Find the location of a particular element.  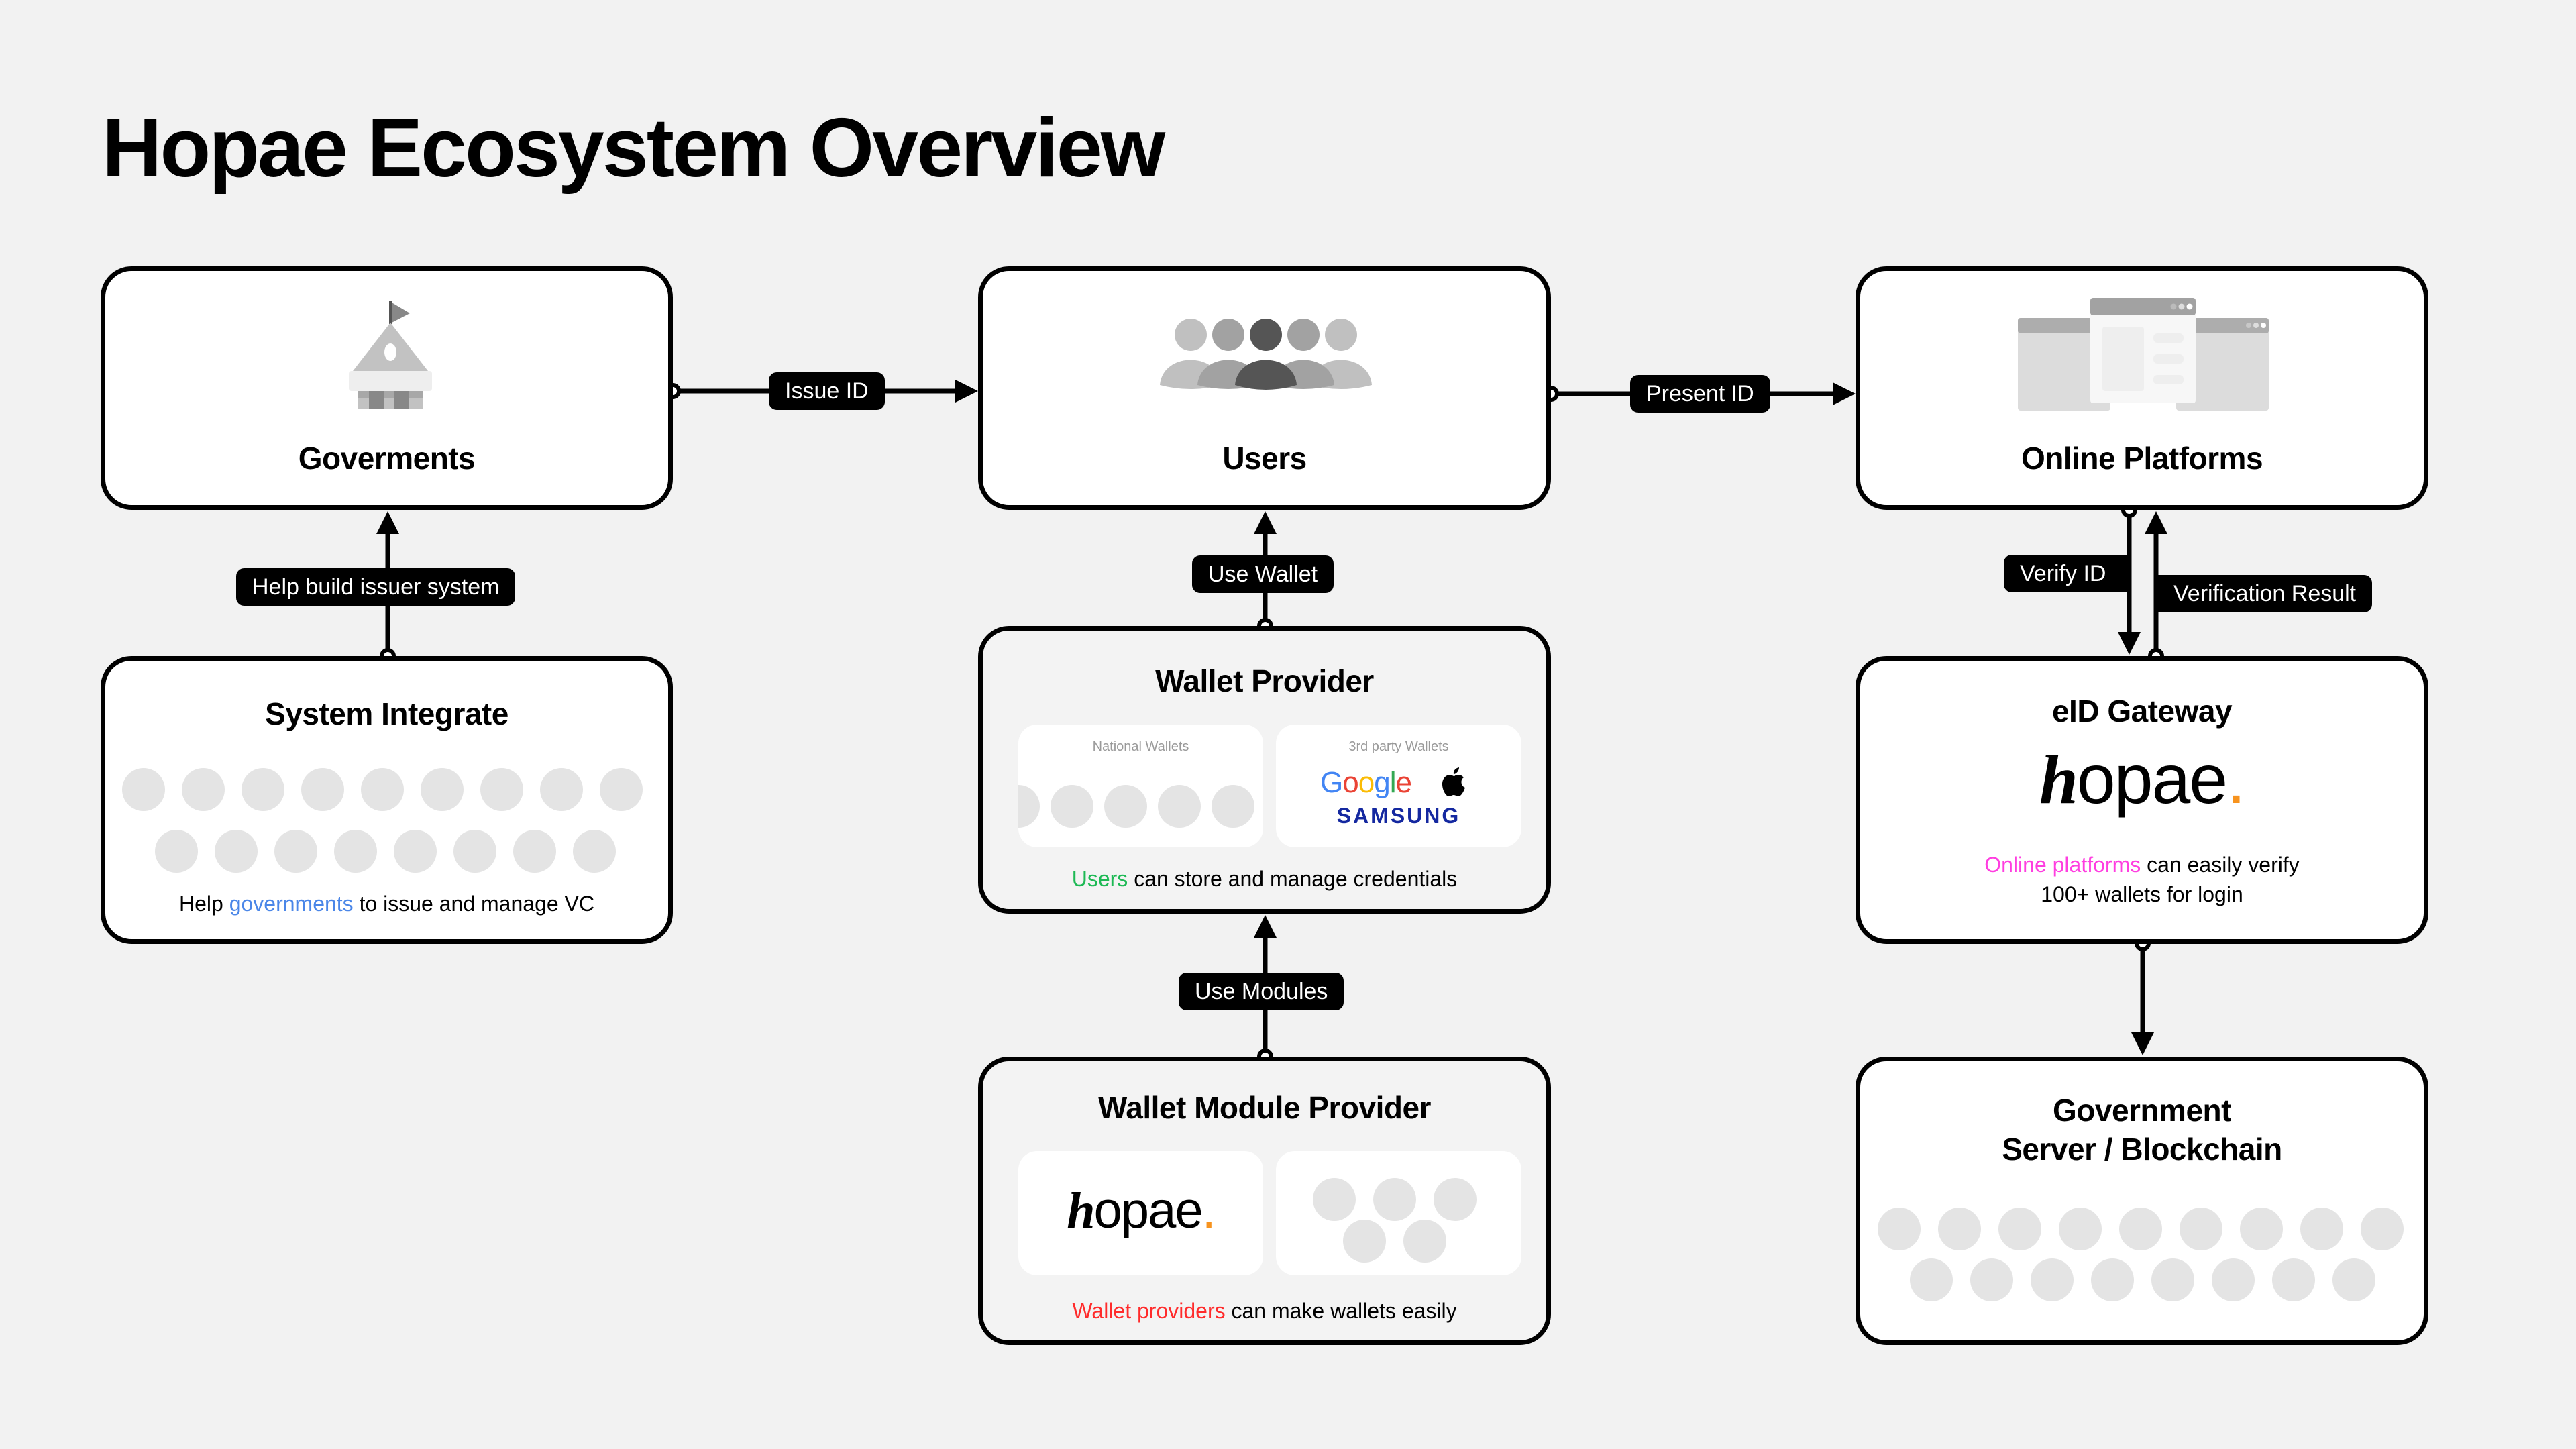

edge-label-help-build: Help build issuer system is located at coordinates (376, 587).